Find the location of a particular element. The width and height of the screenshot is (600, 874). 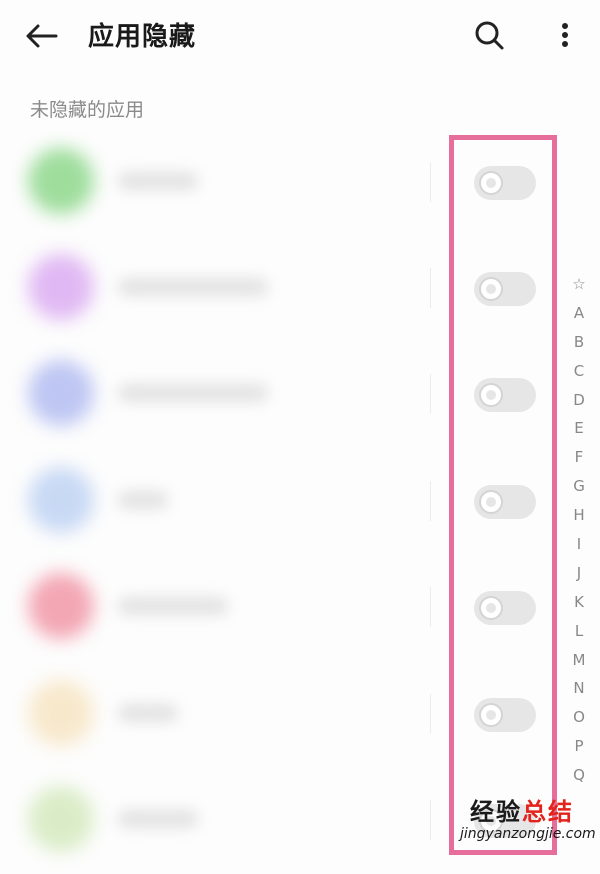

index-letter: L is located at coordinates (579, 631).